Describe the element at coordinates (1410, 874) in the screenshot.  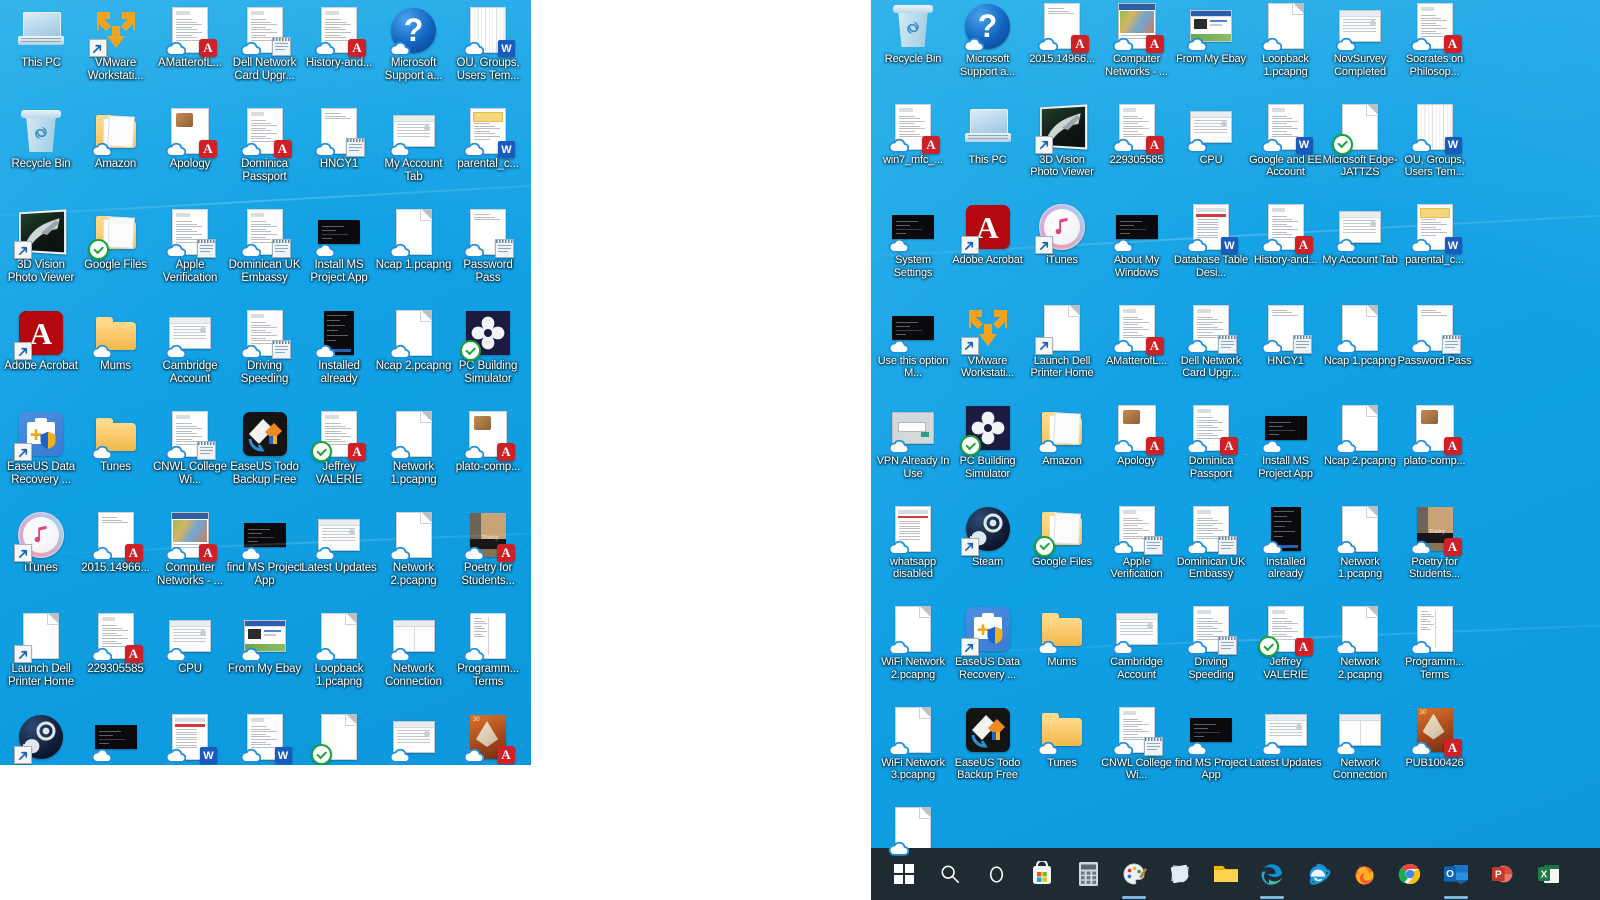
I see `chrome-button` at that location.